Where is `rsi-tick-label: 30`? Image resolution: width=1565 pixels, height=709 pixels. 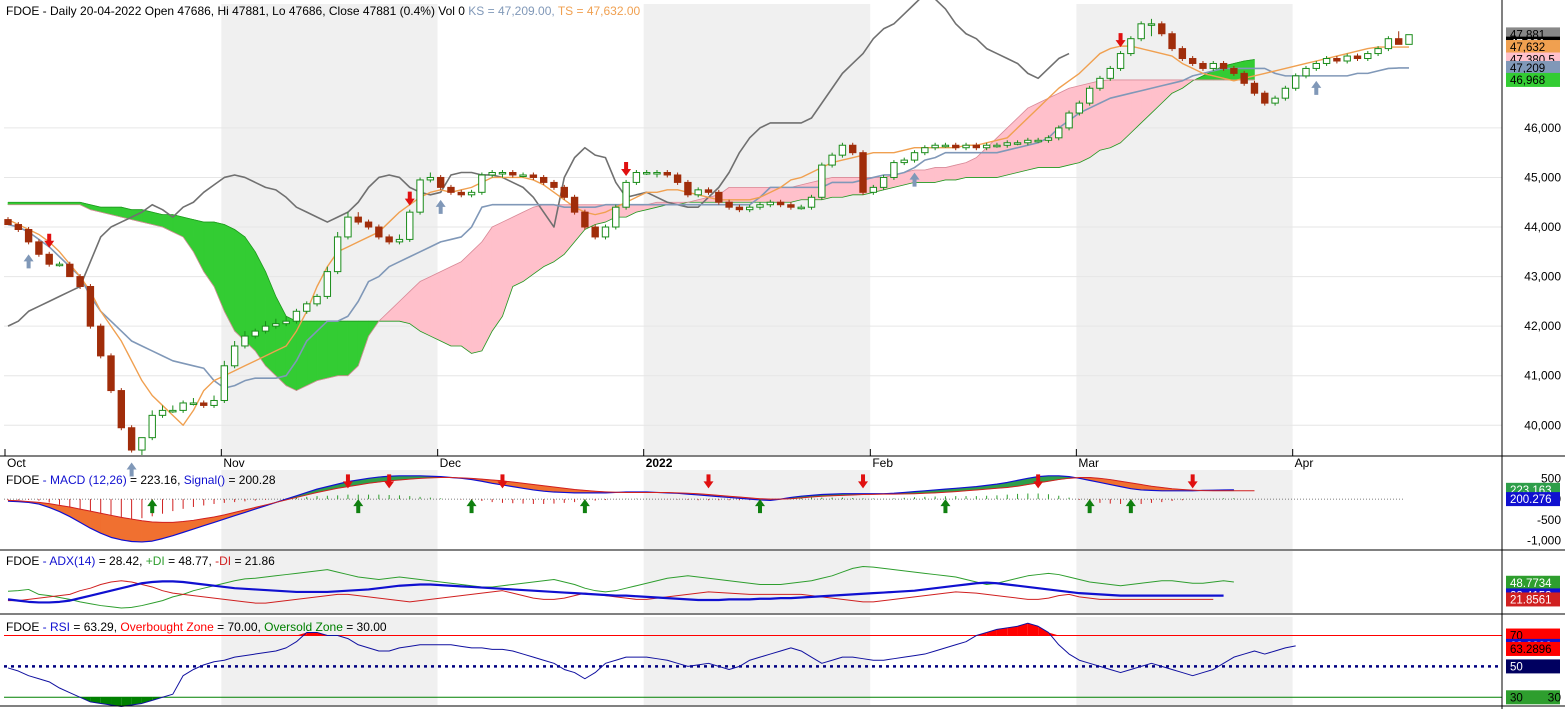
rsi-tick-label: 30 is located at coordinates (1555, 697).